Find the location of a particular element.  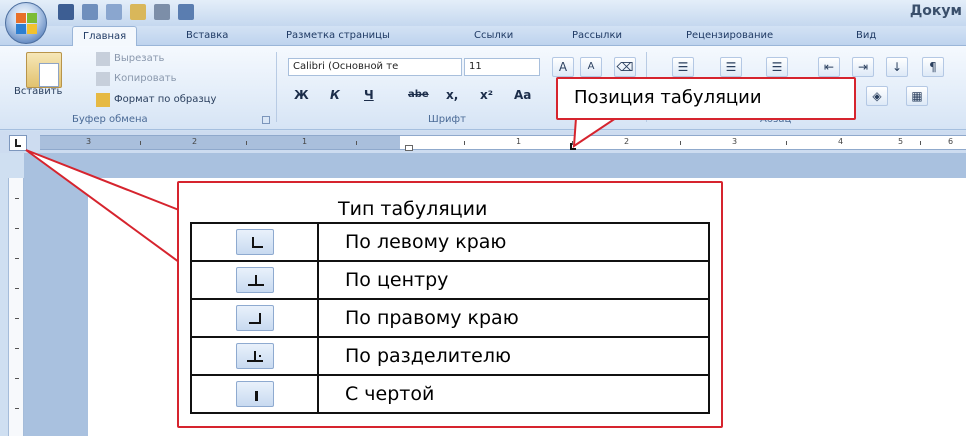

tab-type-title: Тип табуляции is located at coordinates (413, 209).